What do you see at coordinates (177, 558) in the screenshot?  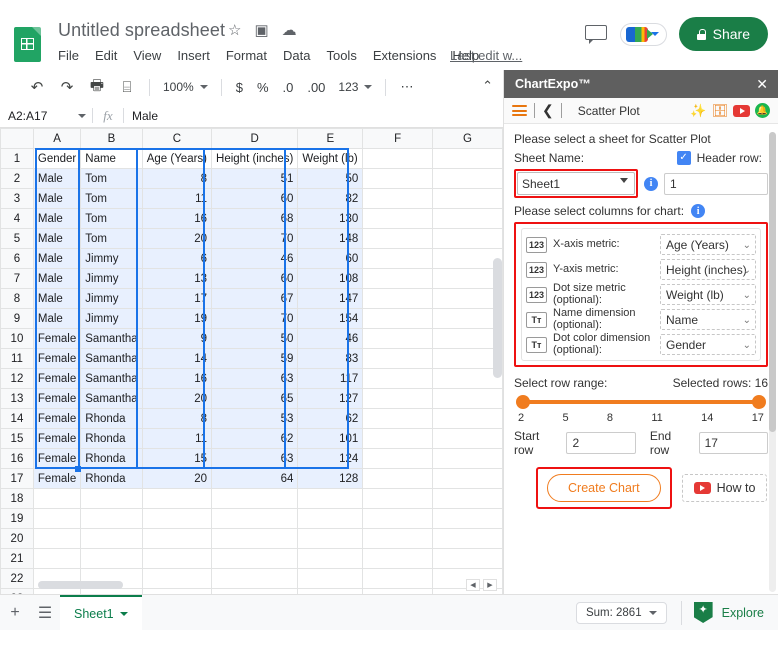 I see `cell-c21` at bounding box center [177, 558].